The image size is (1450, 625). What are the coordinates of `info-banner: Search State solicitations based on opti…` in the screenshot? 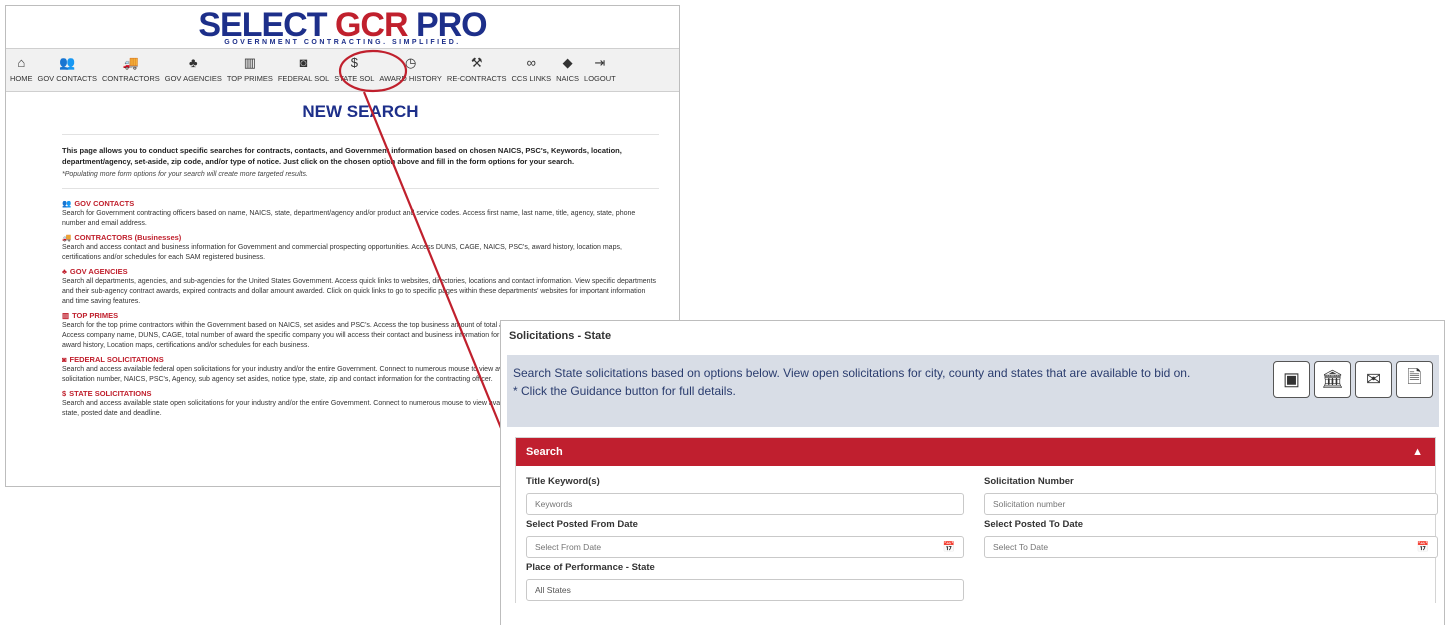 It's located at (973, 391).